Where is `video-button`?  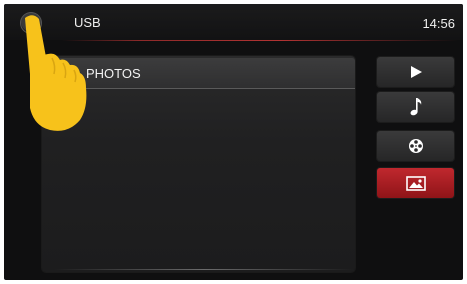 video-button is located at coordinates (415, 72).